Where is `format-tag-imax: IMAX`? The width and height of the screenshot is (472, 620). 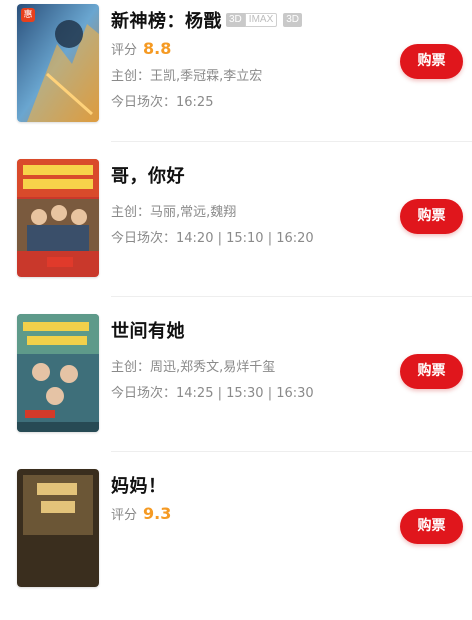
format-tag-imax: IMAX is located at coordinates (261, 20).